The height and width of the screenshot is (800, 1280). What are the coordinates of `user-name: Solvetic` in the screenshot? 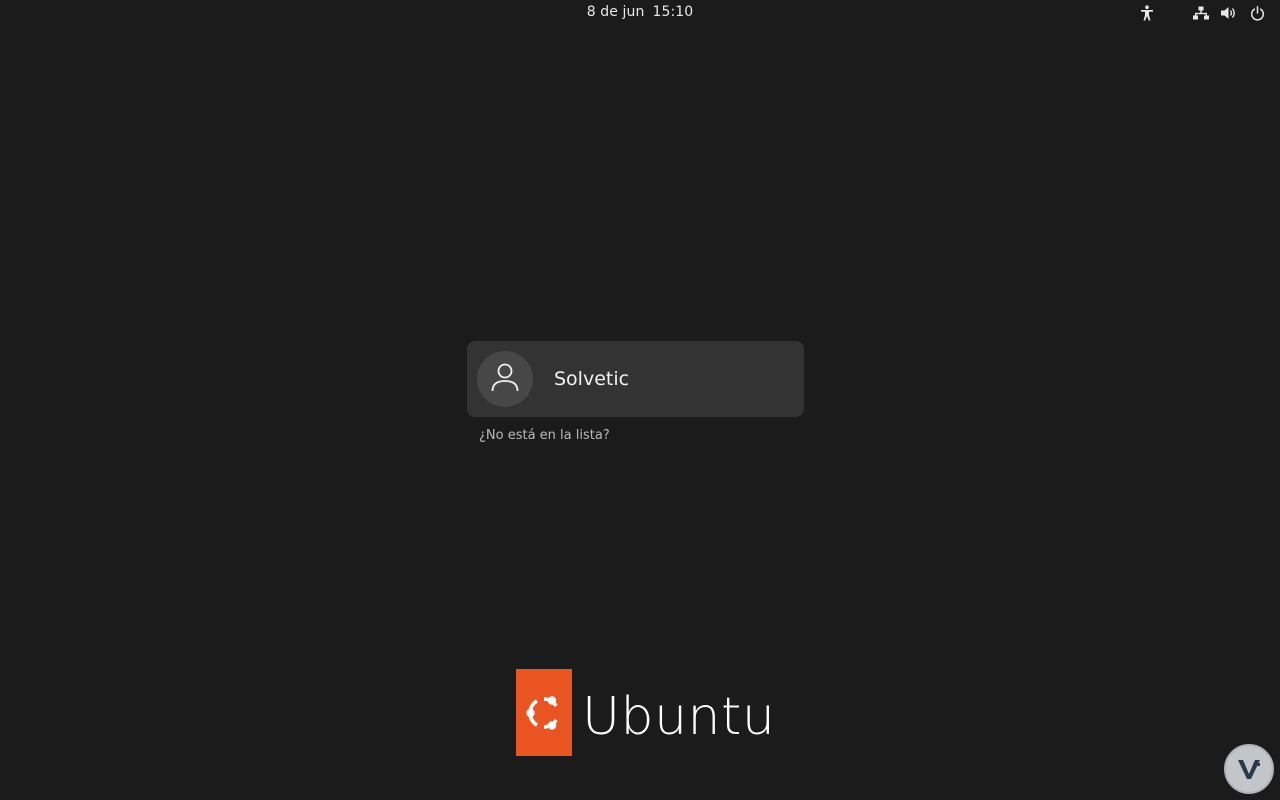 It's located at (592, 379).